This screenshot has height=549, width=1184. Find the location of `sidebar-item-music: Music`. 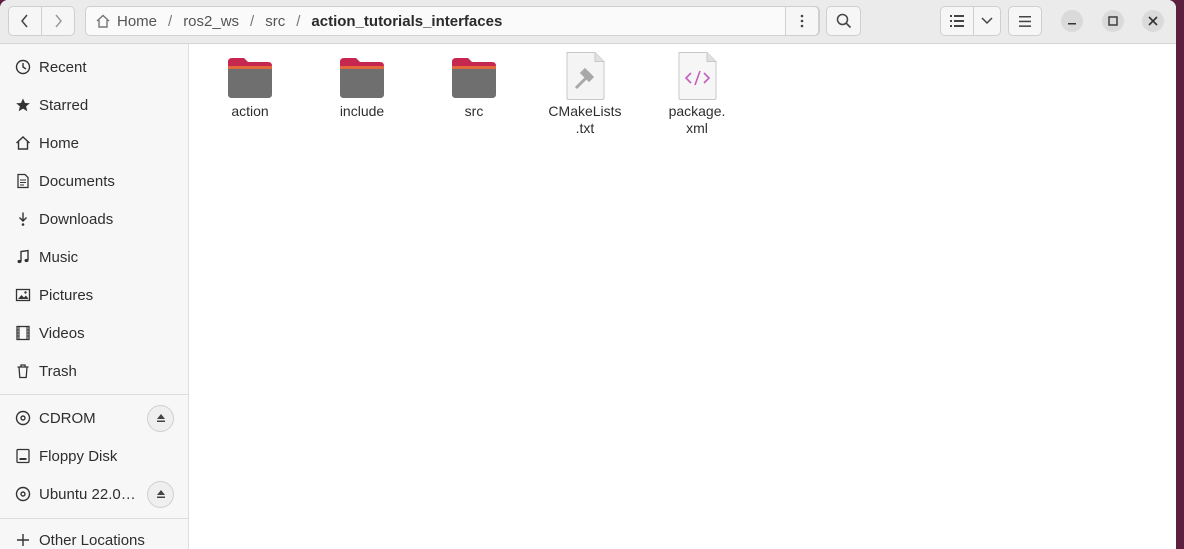

sidebar-item-music: Music is located at coordinates (94, 257).